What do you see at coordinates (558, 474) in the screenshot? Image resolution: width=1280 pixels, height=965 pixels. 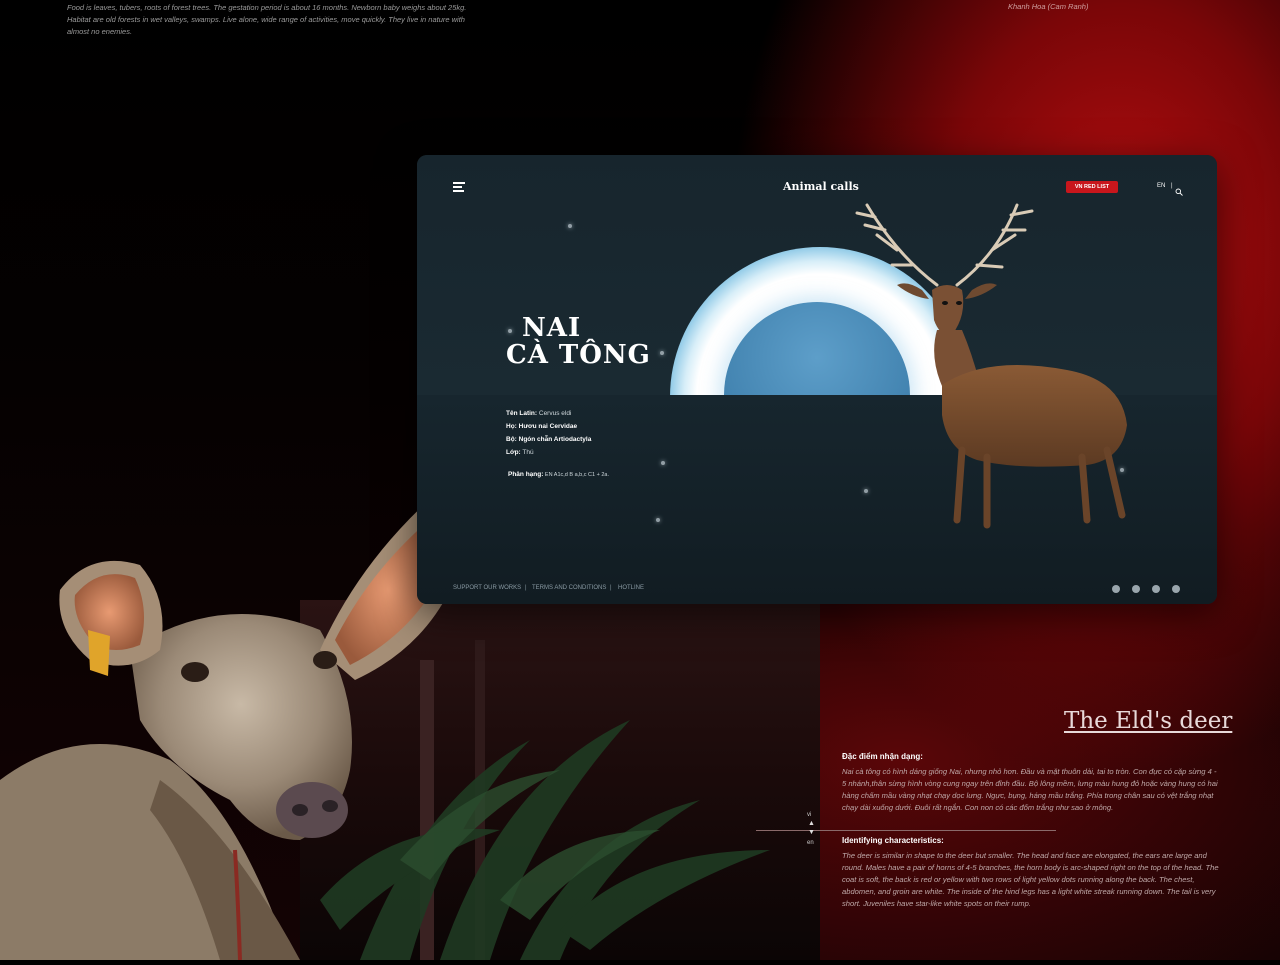 I see `info-classification: Phân hạng: EN A1c,d B a,b,c C1 + 2a.` at bounding box center [558, 474].